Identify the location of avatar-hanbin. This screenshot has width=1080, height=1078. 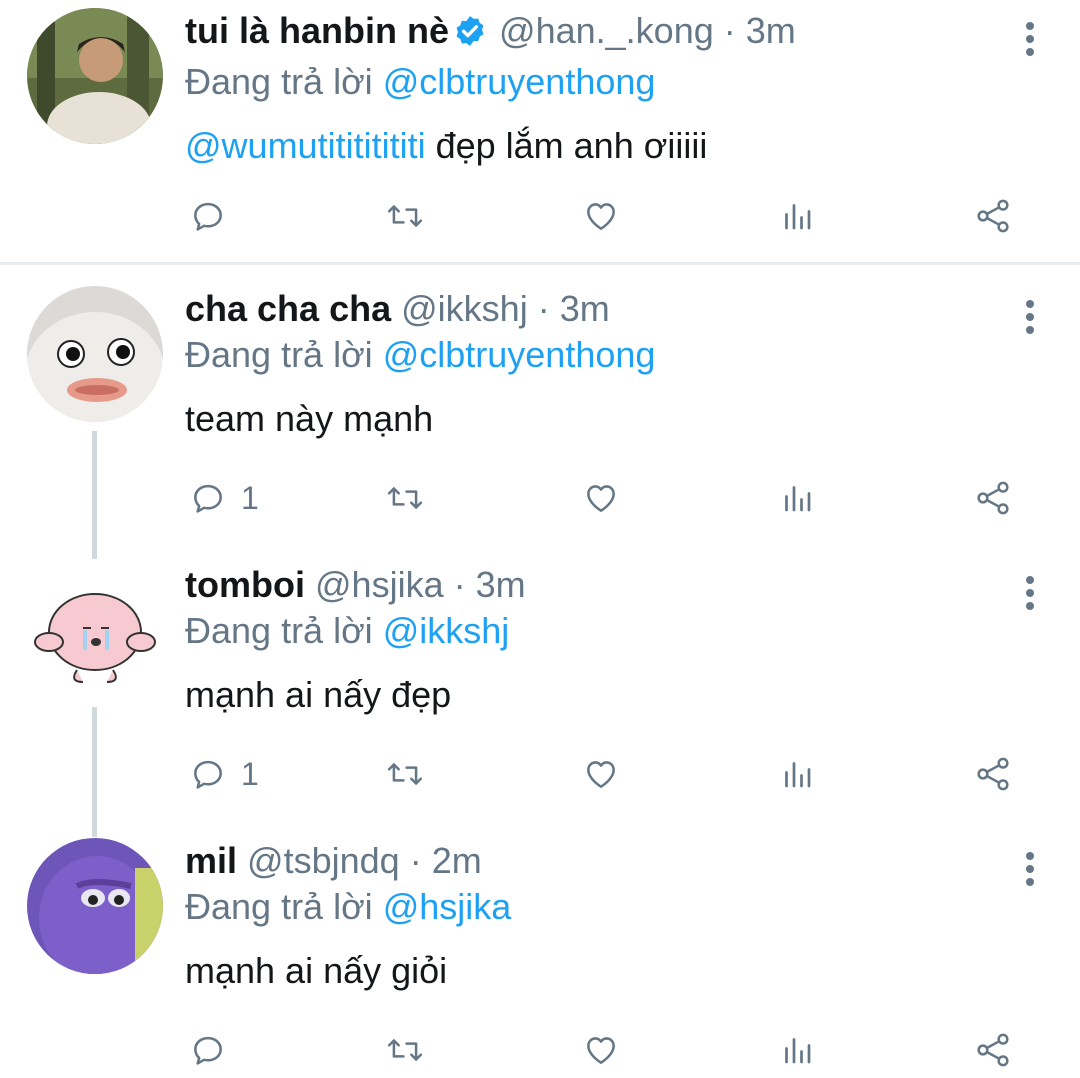
(95, 76).